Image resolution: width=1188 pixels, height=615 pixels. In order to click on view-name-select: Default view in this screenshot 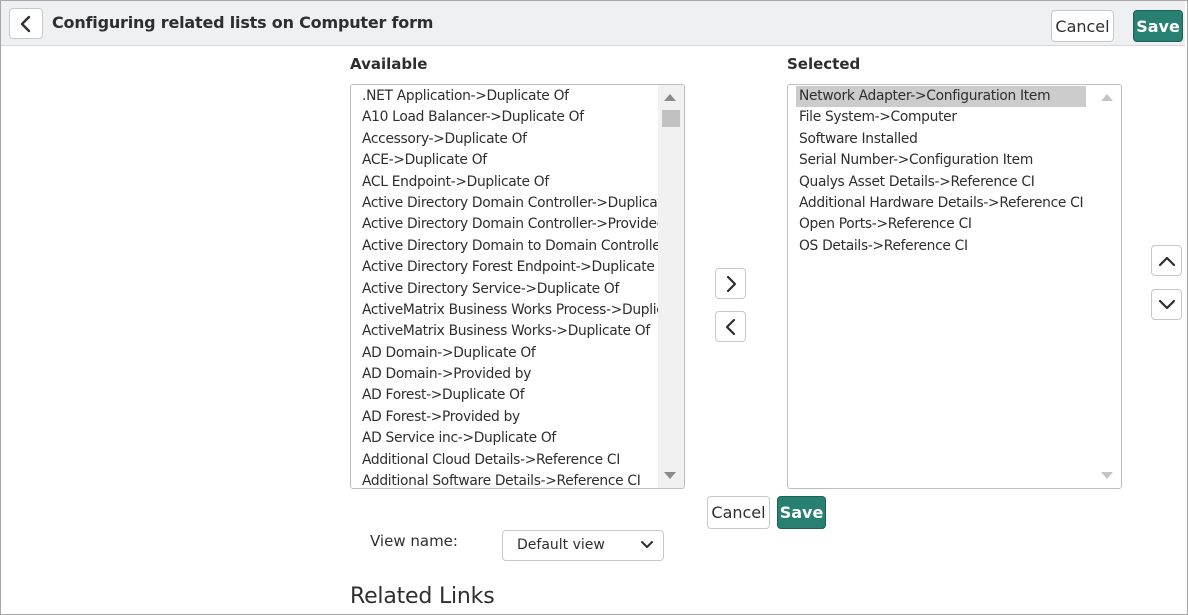, I will do `click(583, 545)`.